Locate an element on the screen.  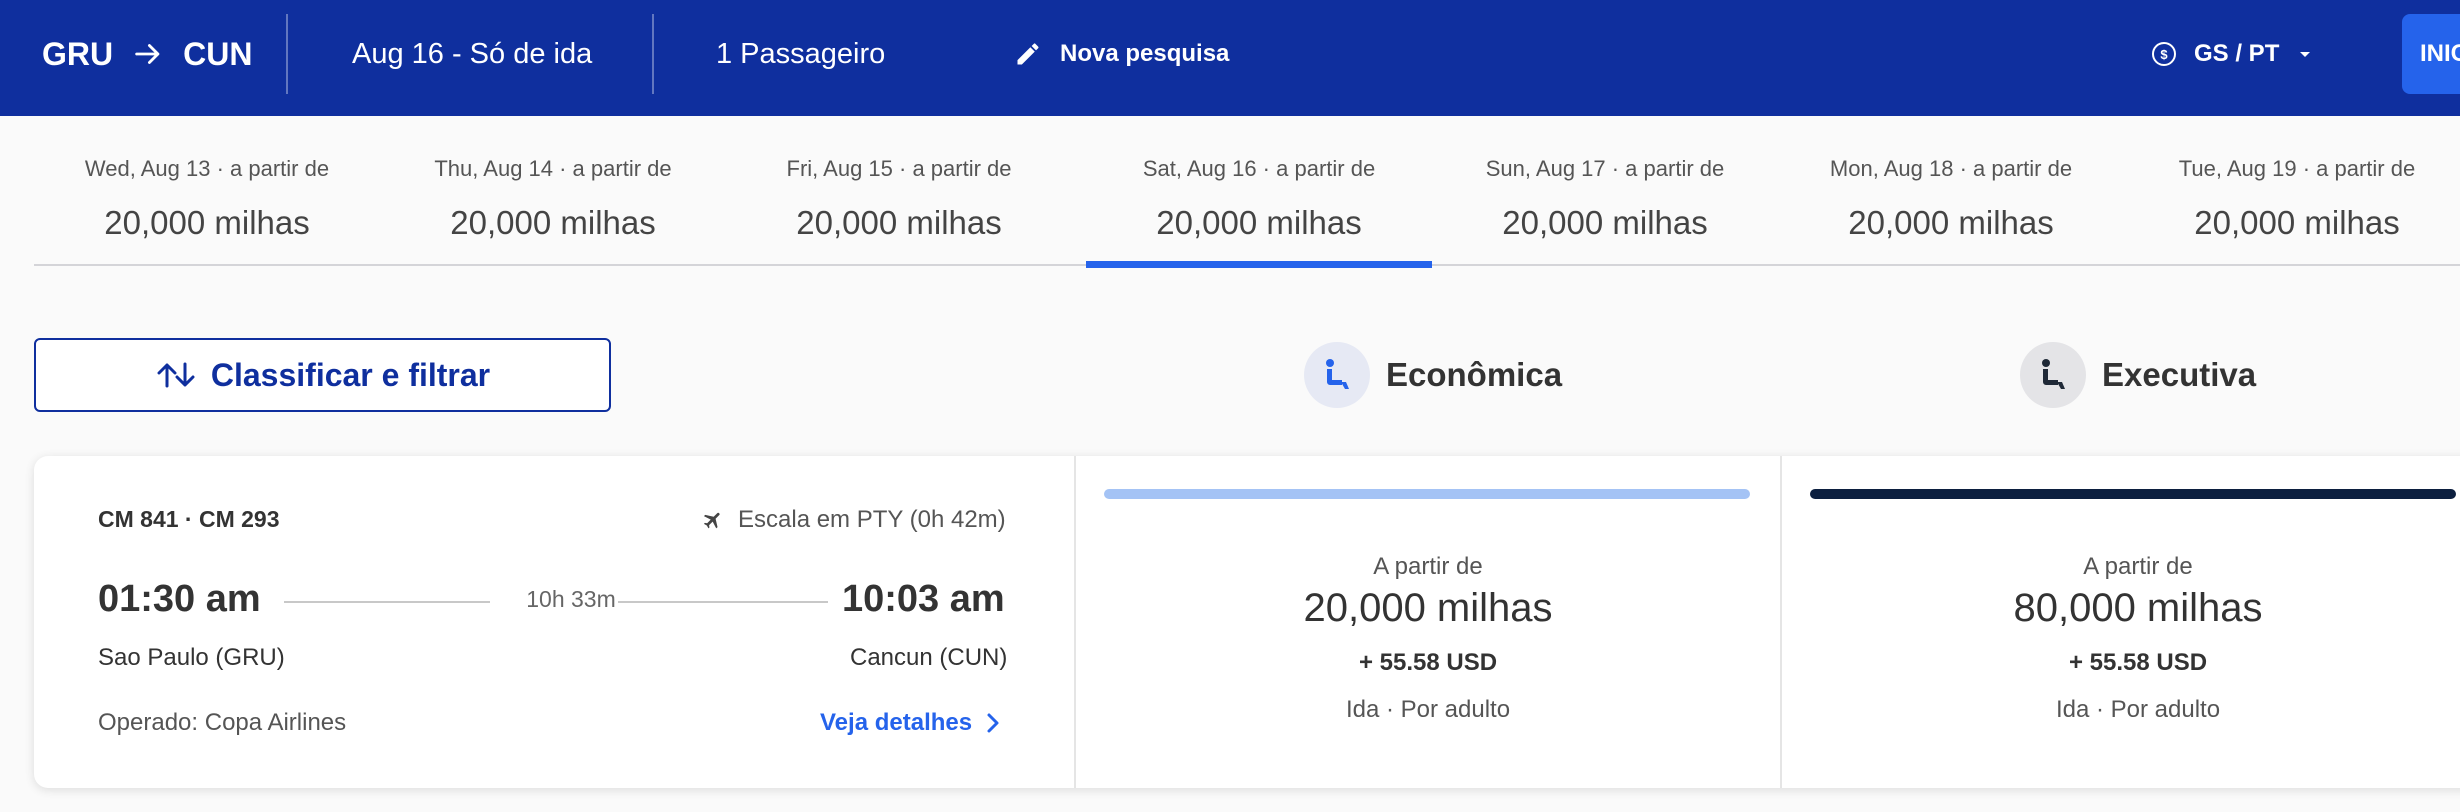
cabin-business-label: Executiva is located at coordinates (2179, 374).